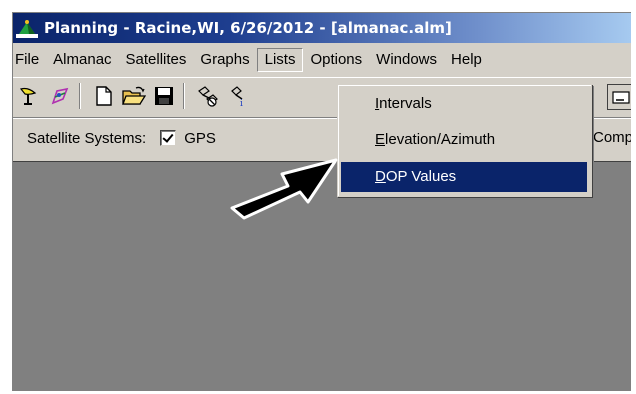 Image resolution: width=636 pixels, height=394 pixels. Describe the element at coordinates (224, 60) in the screenshot. I see `menu-graphs: Graphs` at that location.